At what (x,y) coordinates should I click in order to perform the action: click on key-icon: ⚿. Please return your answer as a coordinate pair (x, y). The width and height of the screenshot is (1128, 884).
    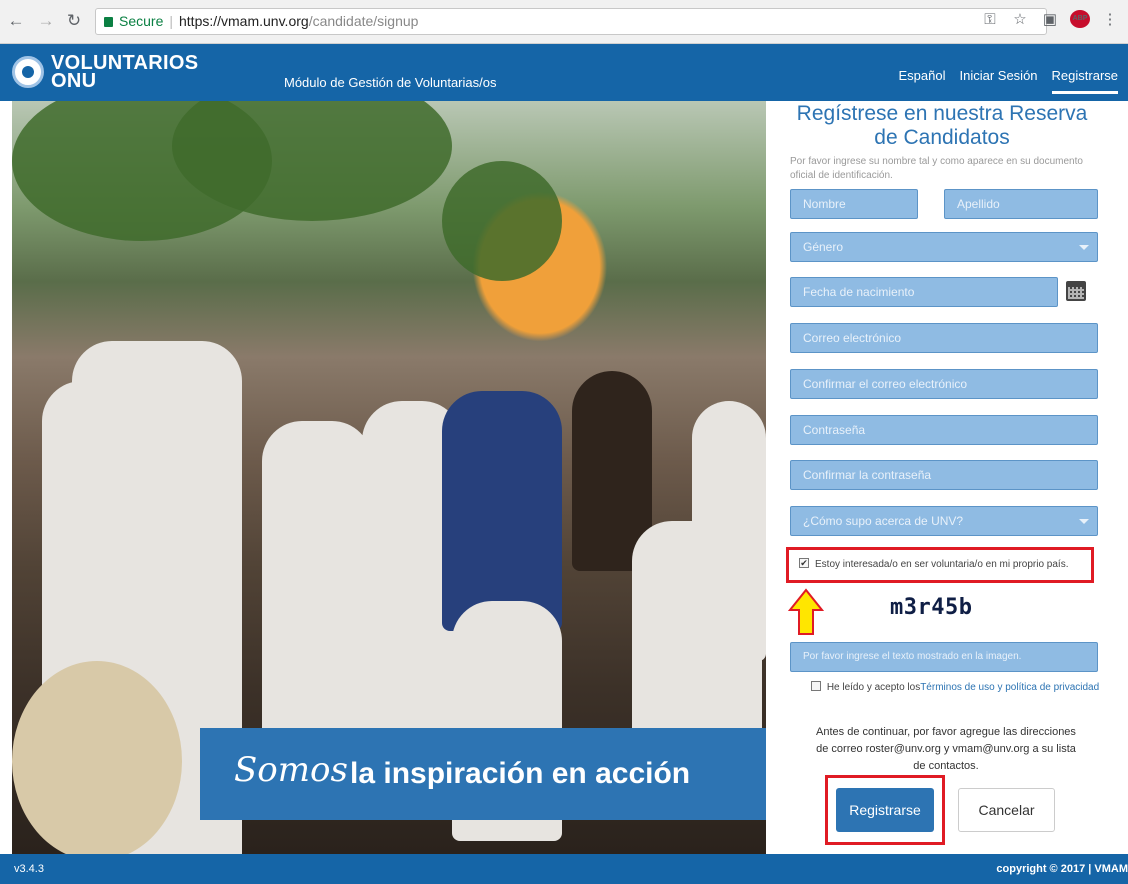
    Looking at the image, I should click on (990, 19).